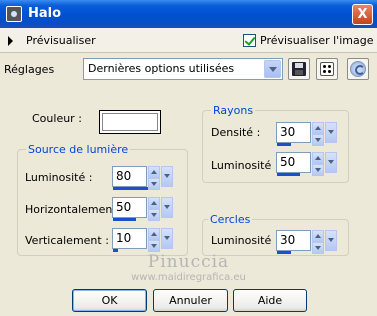 This screenshot has height=316, width=377. I want to click on density-label: Densité :, so click(236, 132).